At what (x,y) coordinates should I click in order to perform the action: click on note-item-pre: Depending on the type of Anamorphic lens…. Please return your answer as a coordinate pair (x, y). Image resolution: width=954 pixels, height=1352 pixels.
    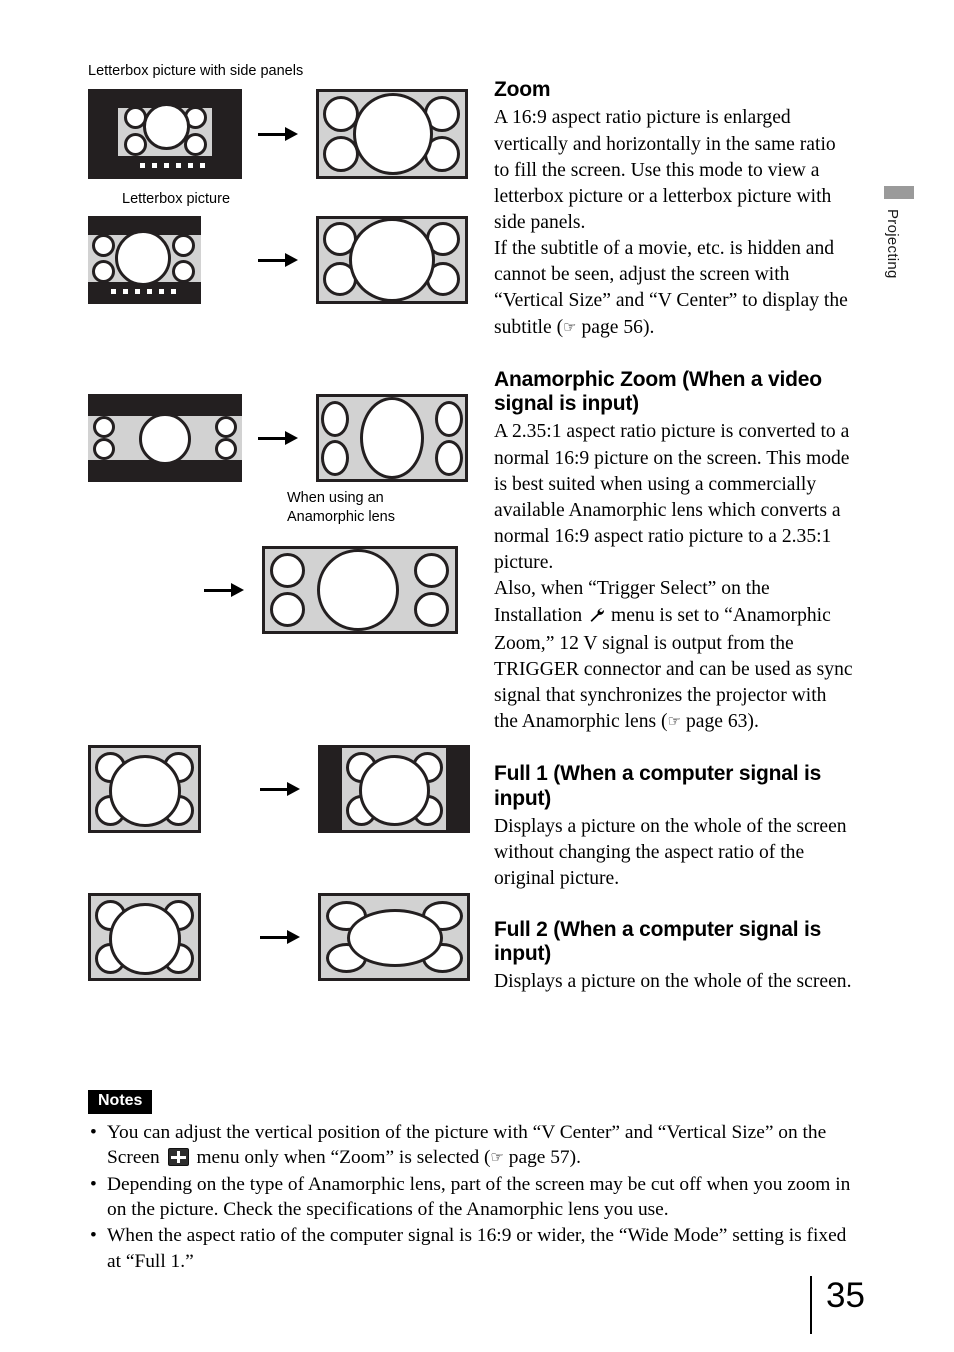
    Looking at the image, I should click on (479, 1197).